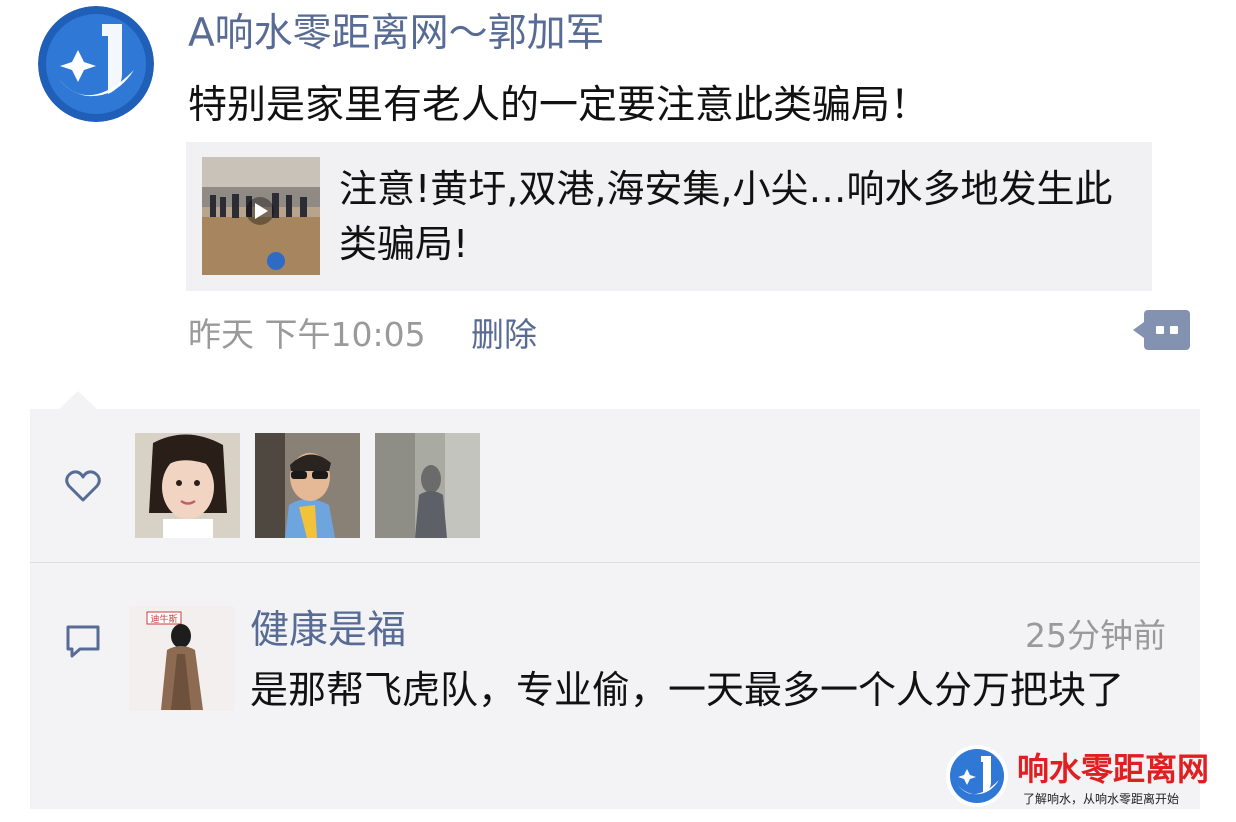 The width and height of the screenshot is (1236, 822). What do you see at coordinates (695, 690) in the screenshot?
I see `comment-text: 是那帮飞虎队，专业偷，一天最多一个人分万把块了` at bounding box center [695, 690].